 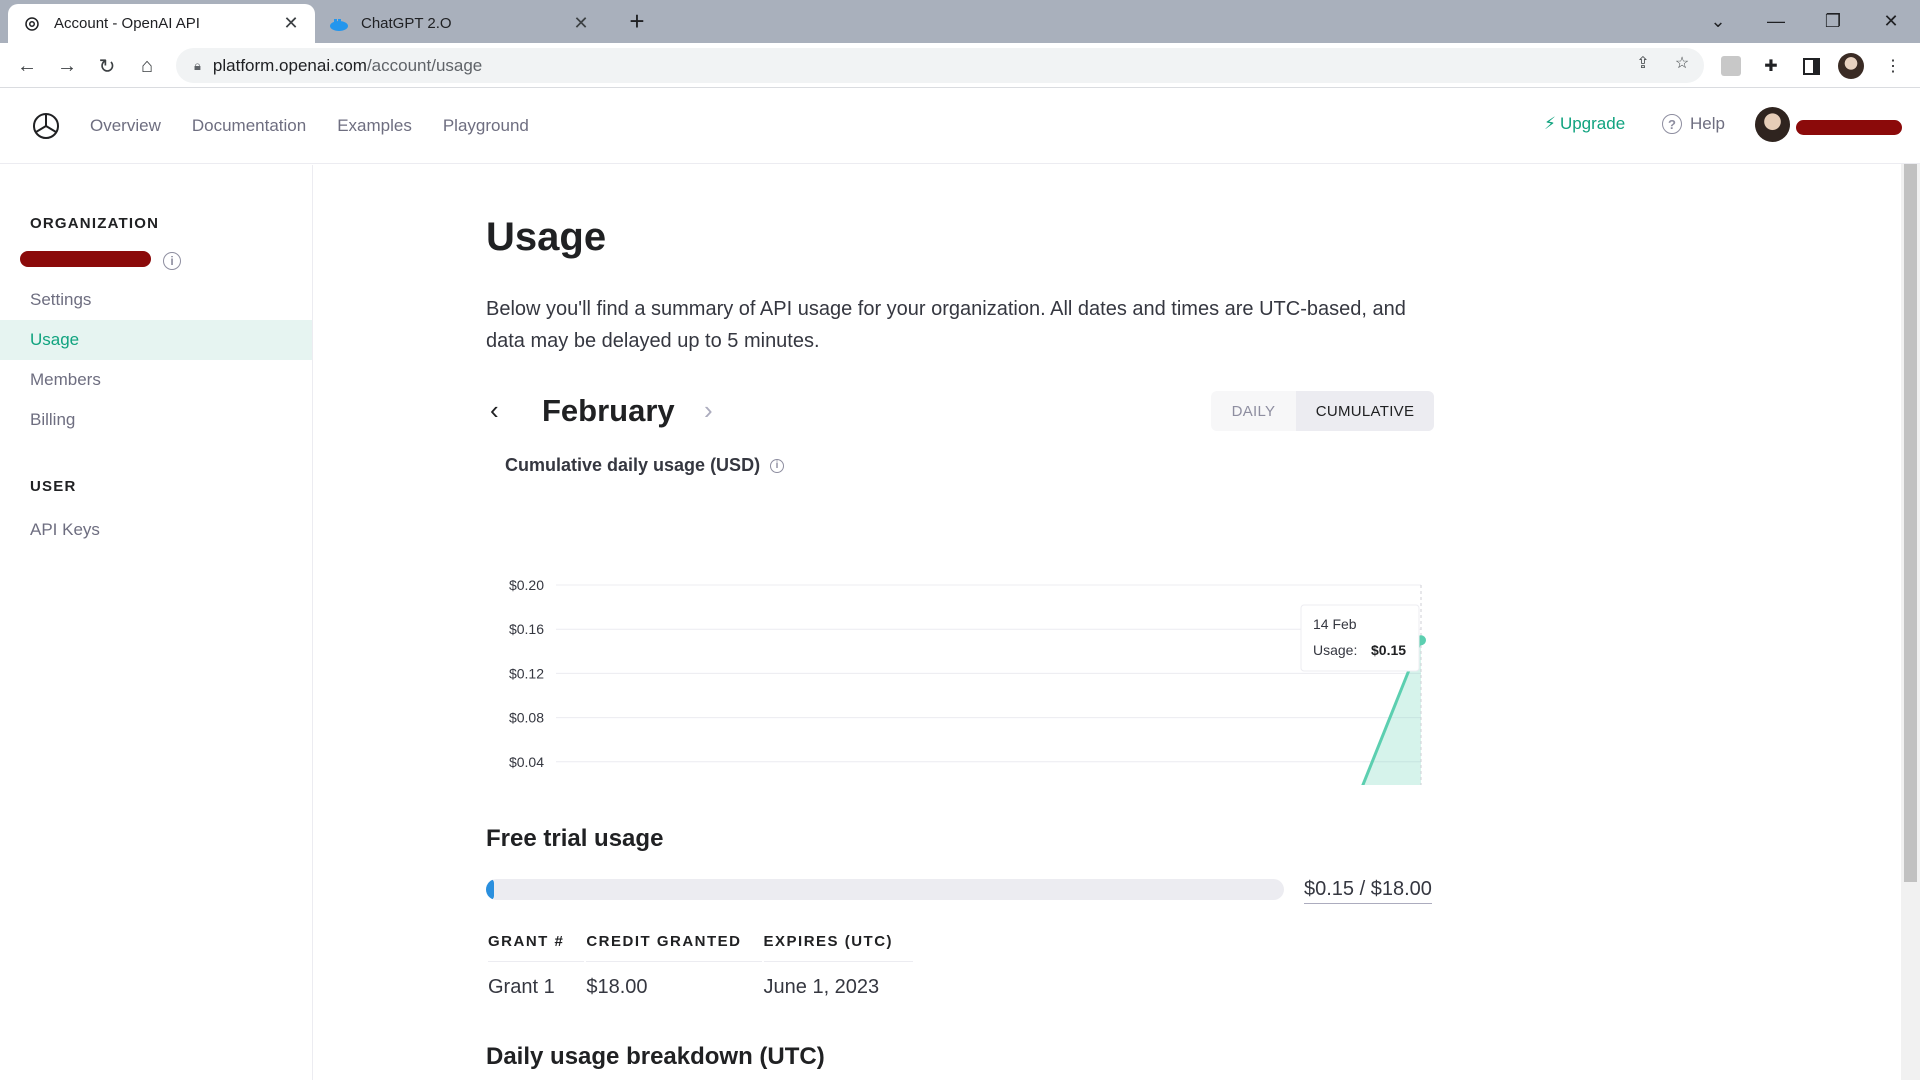 I want to click on lightning-icon: ⚡︎, so click(x=1550, y=123).